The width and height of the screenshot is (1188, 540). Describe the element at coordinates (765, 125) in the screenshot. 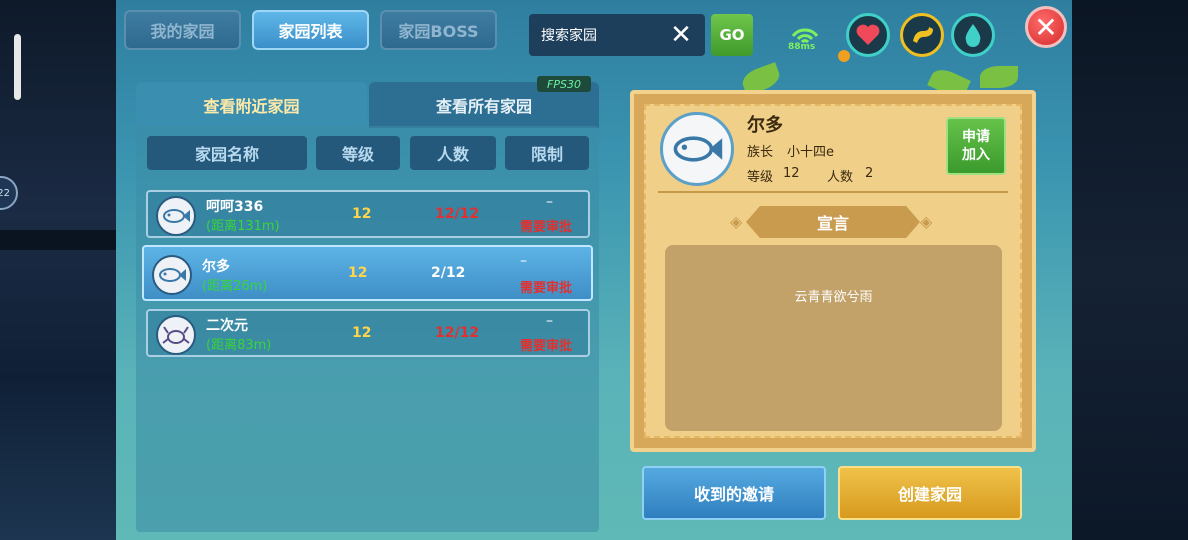

I see `detail-name: 尔多` at that location.